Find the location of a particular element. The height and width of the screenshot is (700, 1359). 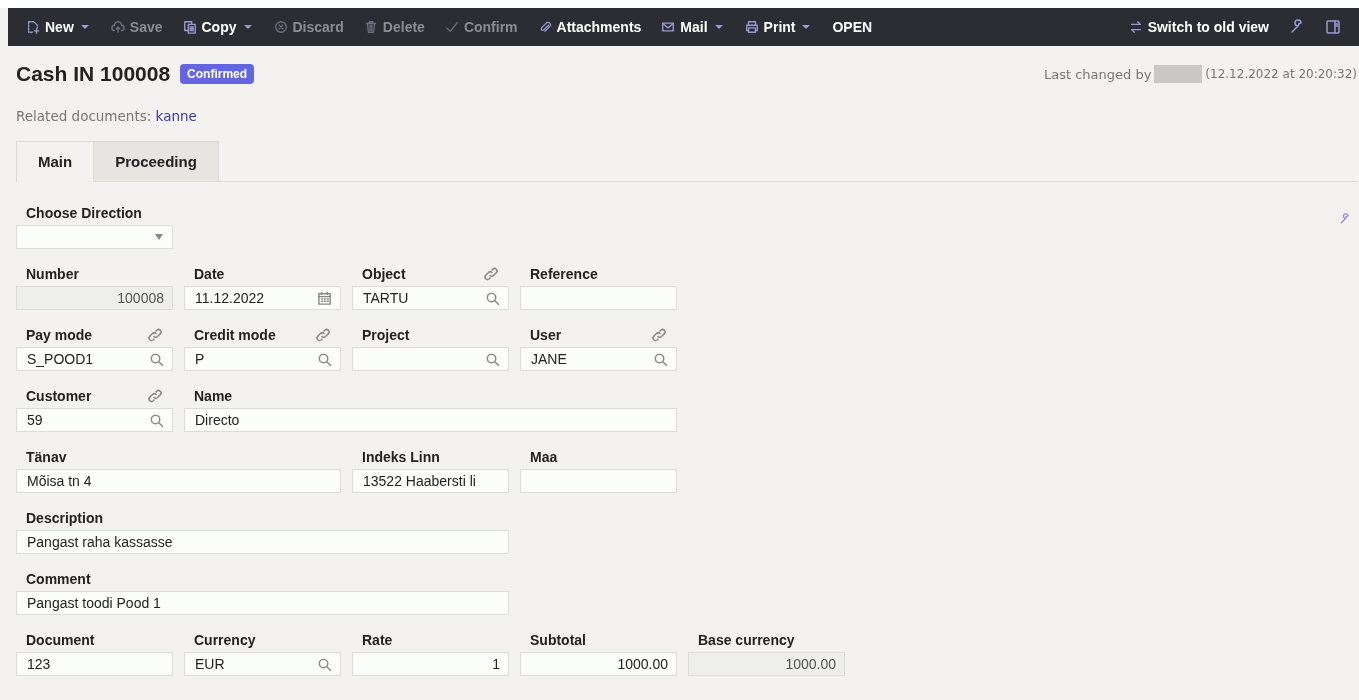

circle-x-icon is located at coordinates (280, 27).